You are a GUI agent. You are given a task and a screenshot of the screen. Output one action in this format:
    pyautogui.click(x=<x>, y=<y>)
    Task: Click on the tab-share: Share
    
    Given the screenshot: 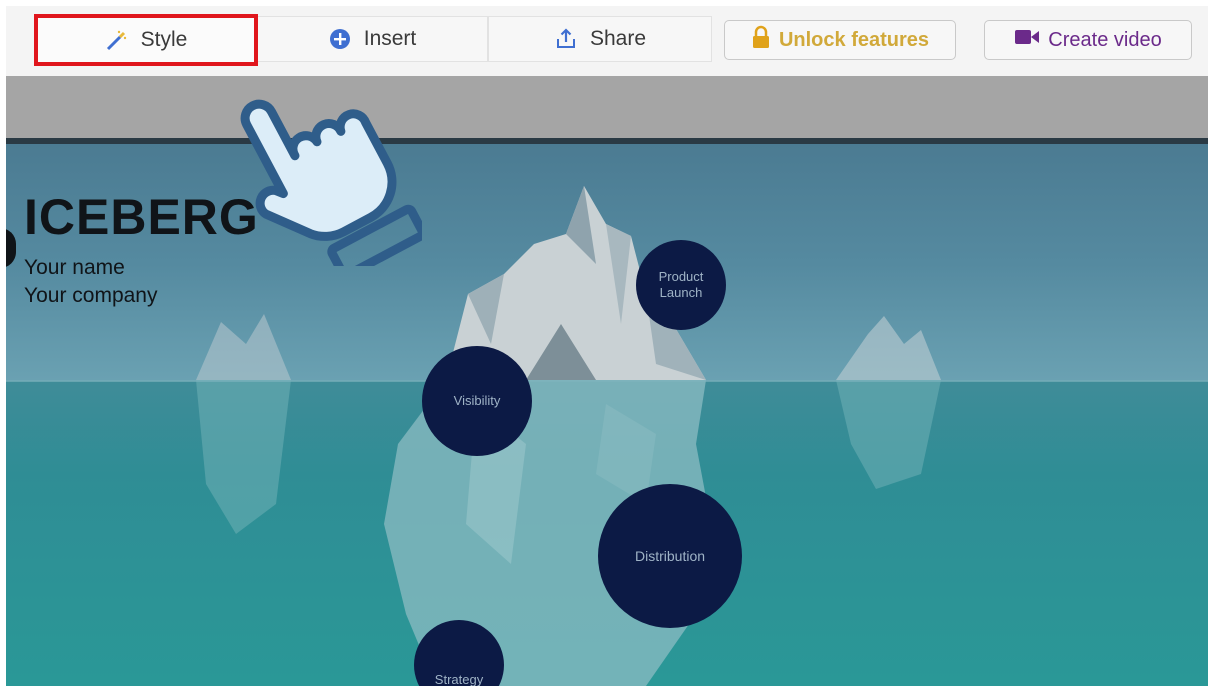 What is the action you would take?
    pyautogui.click(x=600, y=39)
    